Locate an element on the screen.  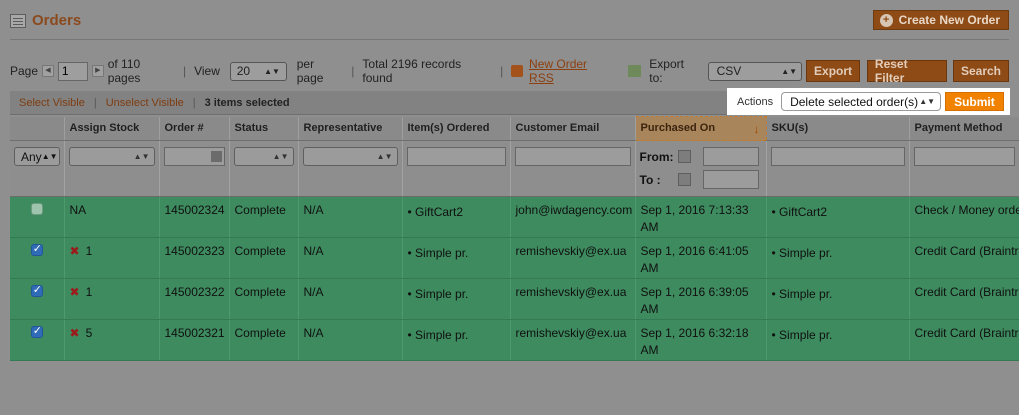
rss-icon is located at coordinates (517, 71).